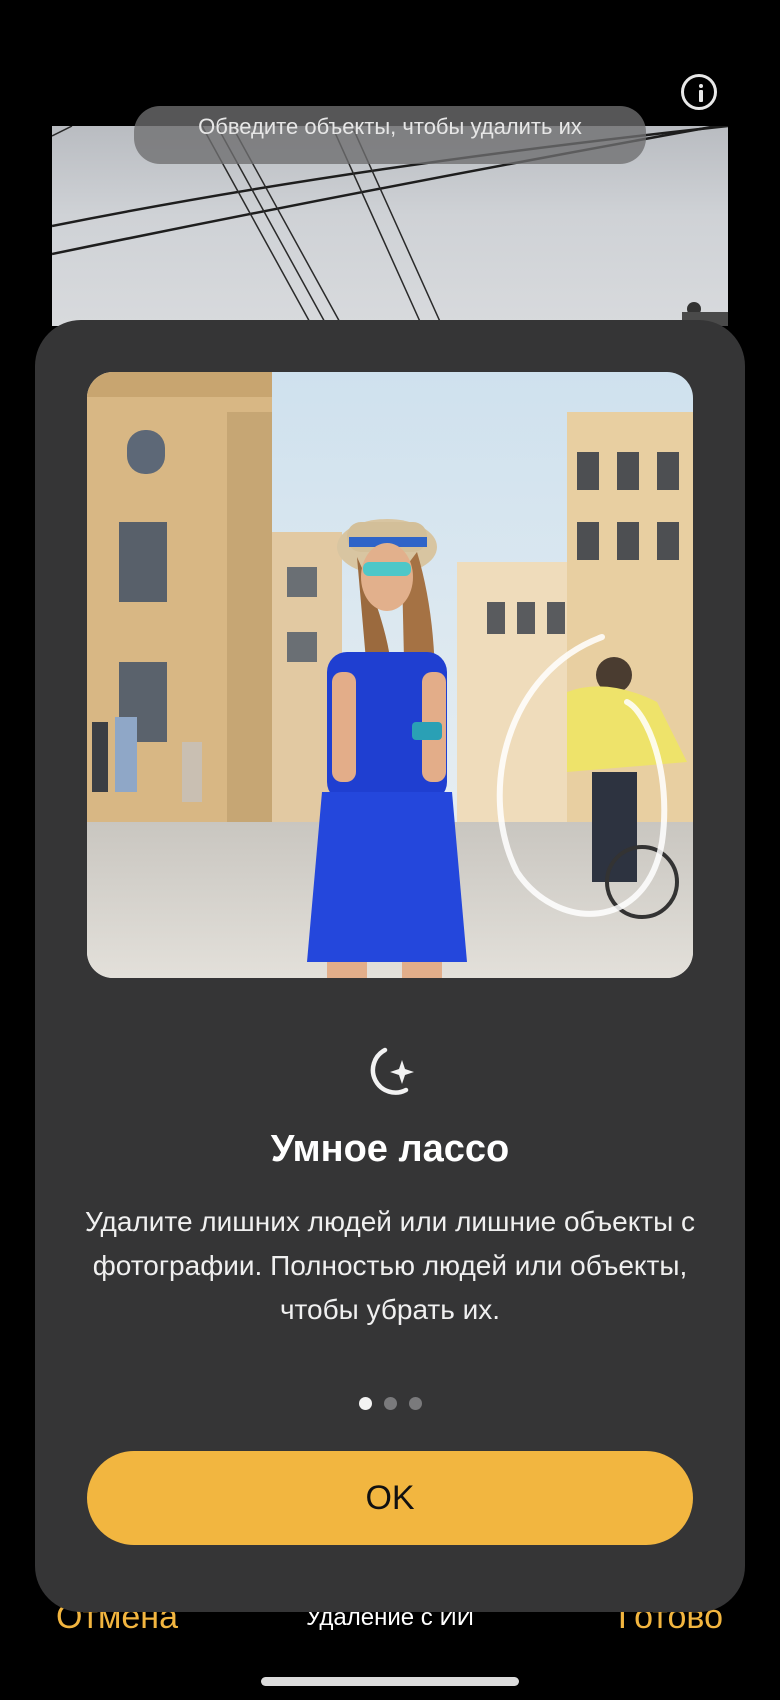 This screenshot has height=1700, width=780. Describe the element at coordinates (390, 135) in the screenshot. I see `hint-banner: Обведите объекты, чтобы удалить их` at that location.